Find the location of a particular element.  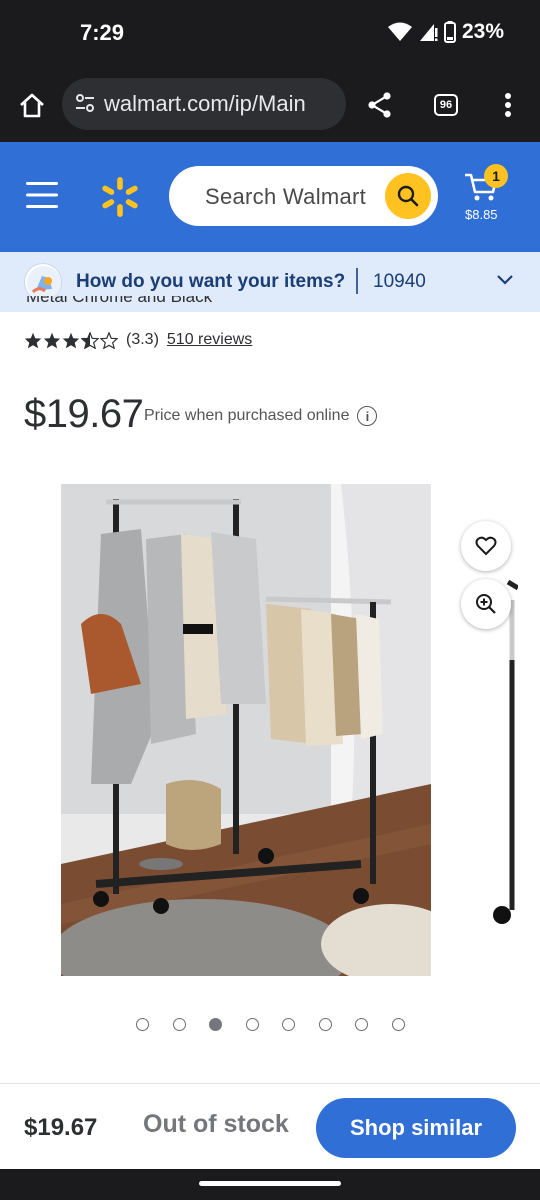

rating-row: (3.3) 510 reviews is located at coordinates (138, 340).